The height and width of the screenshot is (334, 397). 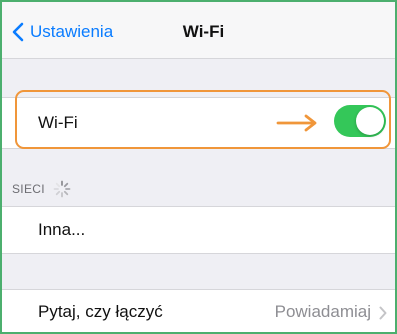 What do you see at coordinates (198, 310) in the screenshot?
I see `ask-to-join-row: Pytaj, czy łączyć Powiadamiaj` at bounding box center [198, 310].